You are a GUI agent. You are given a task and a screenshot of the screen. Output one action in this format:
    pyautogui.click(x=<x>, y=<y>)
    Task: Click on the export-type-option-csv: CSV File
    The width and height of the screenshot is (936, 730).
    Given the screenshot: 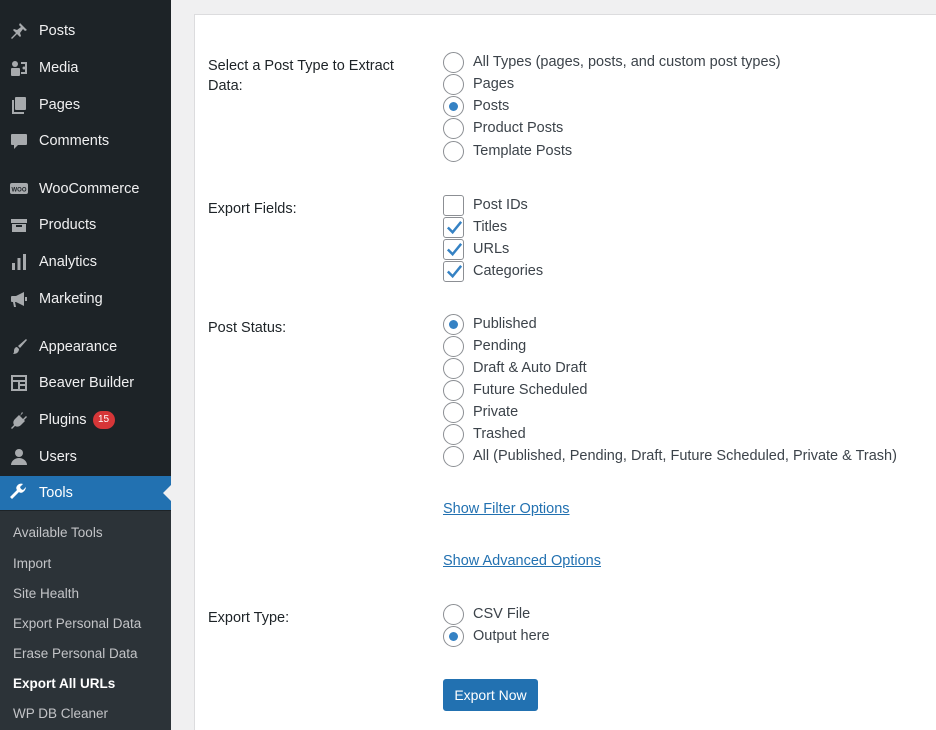 What is the action you would take?
    pyautogui.click(x=486, y=614)
    